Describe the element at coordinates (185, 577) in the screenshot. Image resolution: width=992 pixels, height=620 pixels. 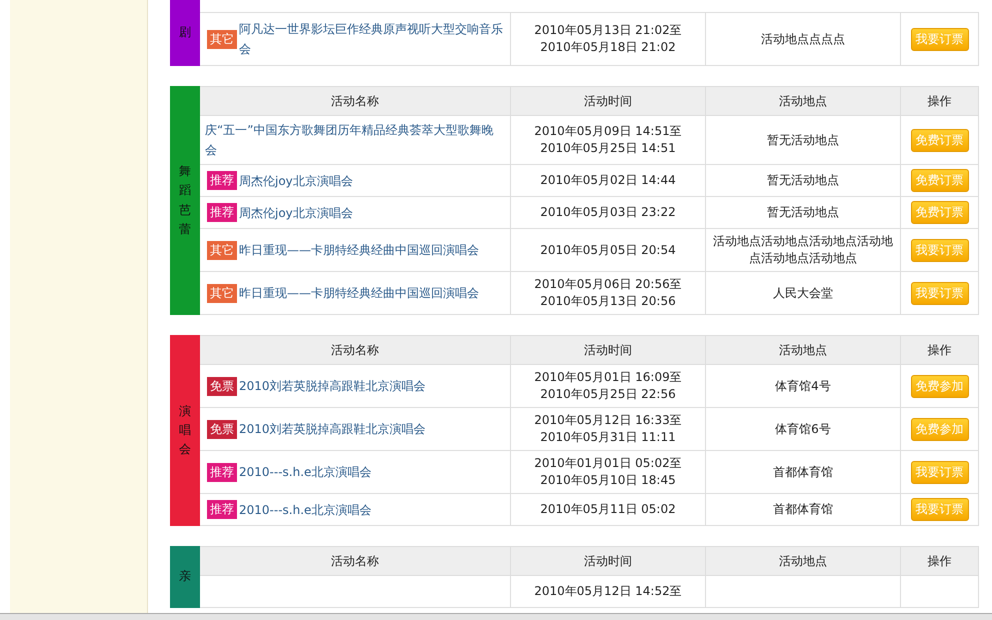
I see `category-label: 亲` at that location.